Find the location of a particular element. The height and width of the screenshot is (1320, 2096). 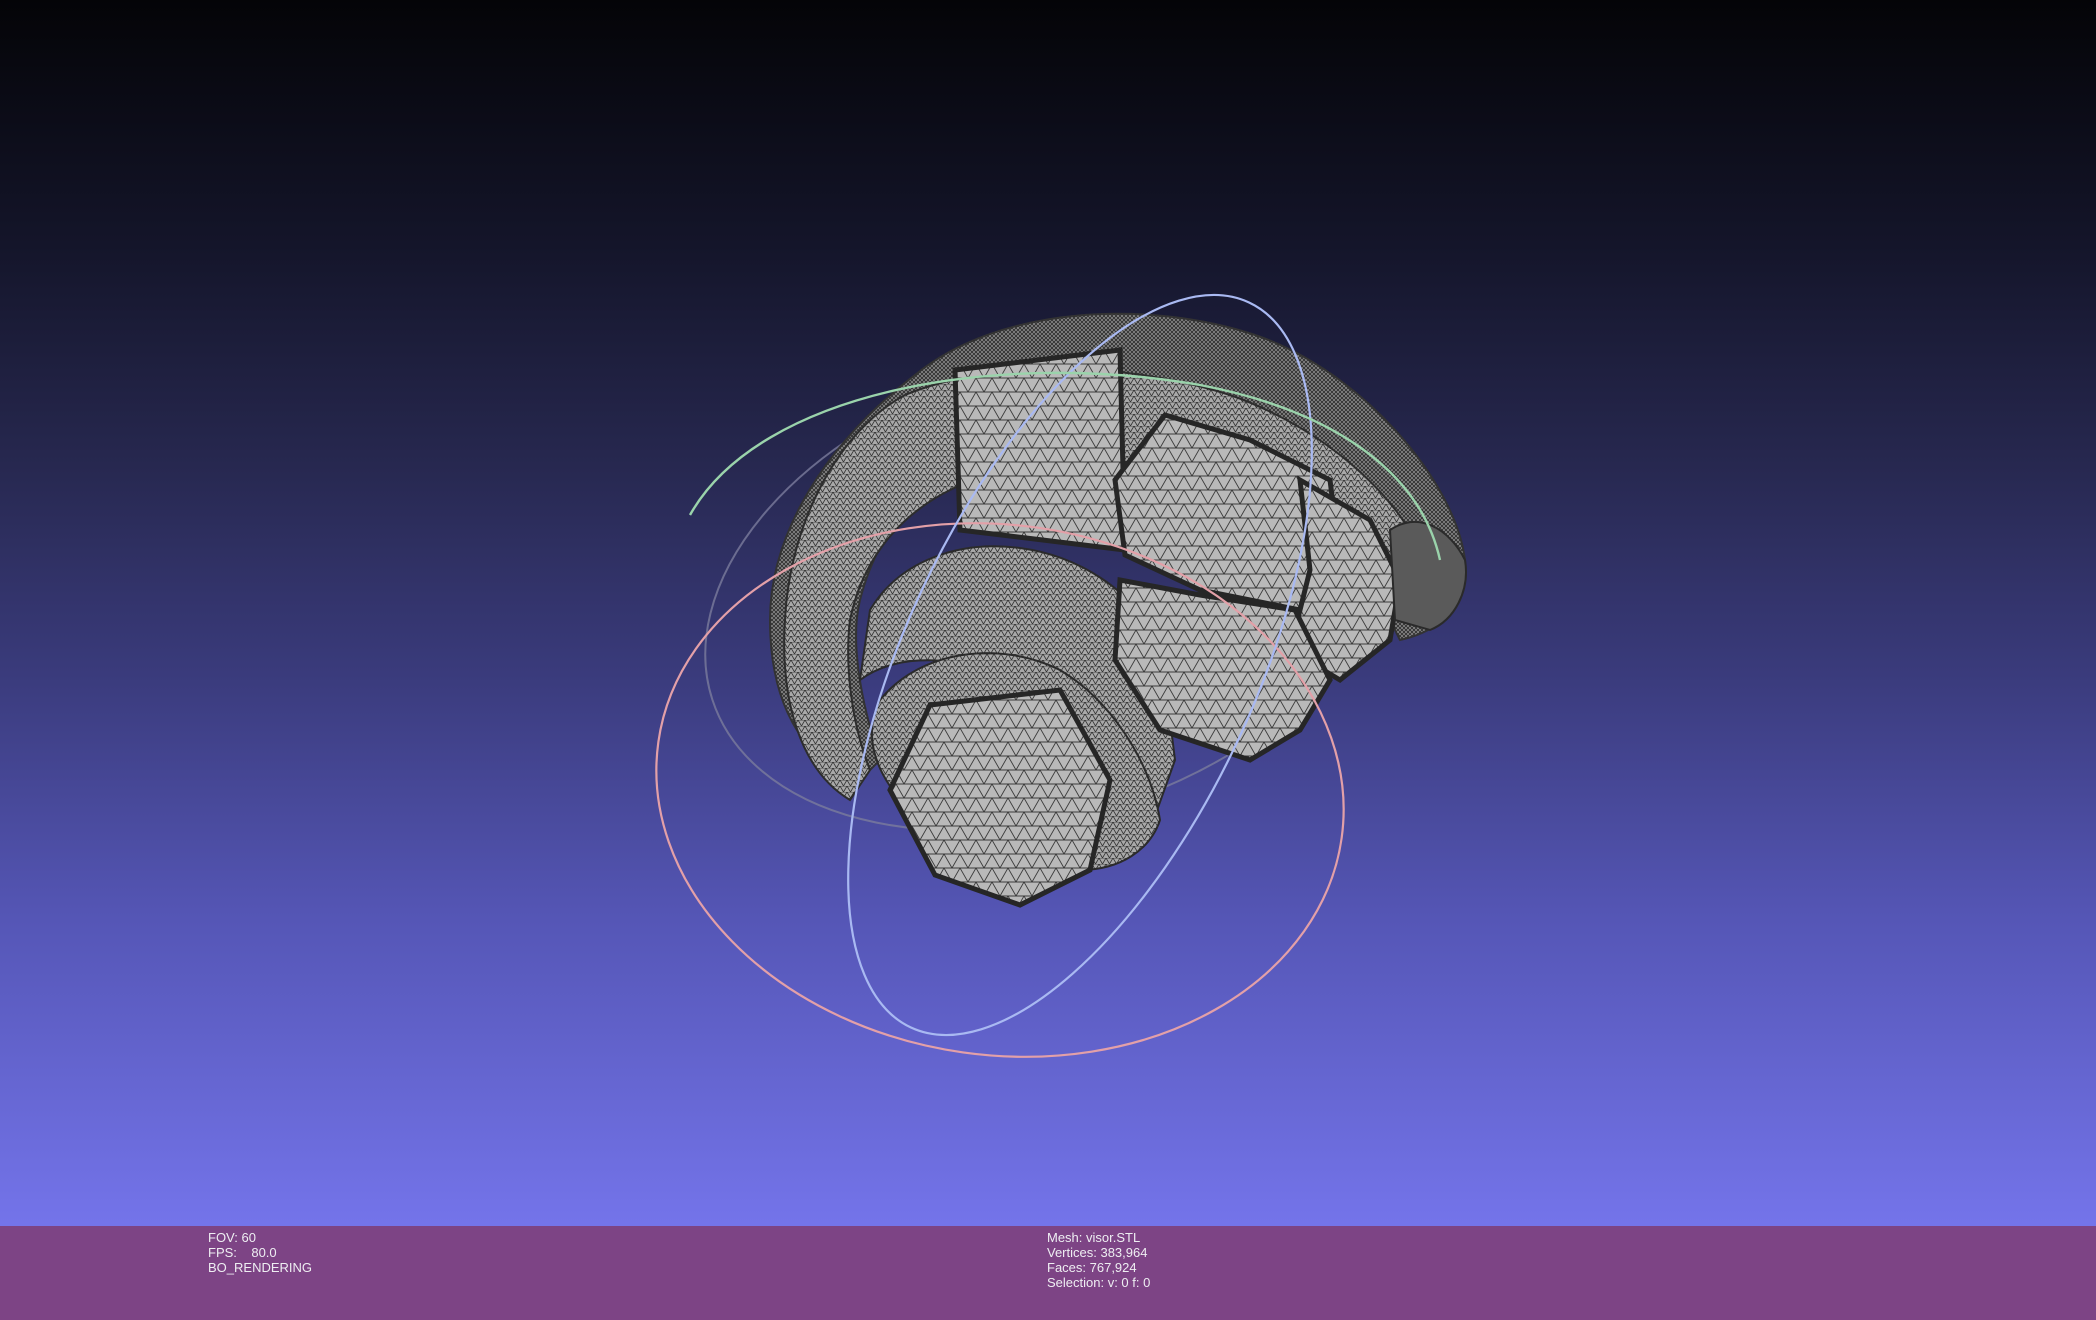

hex-plate-lower is located at coordinates (1000, 797).